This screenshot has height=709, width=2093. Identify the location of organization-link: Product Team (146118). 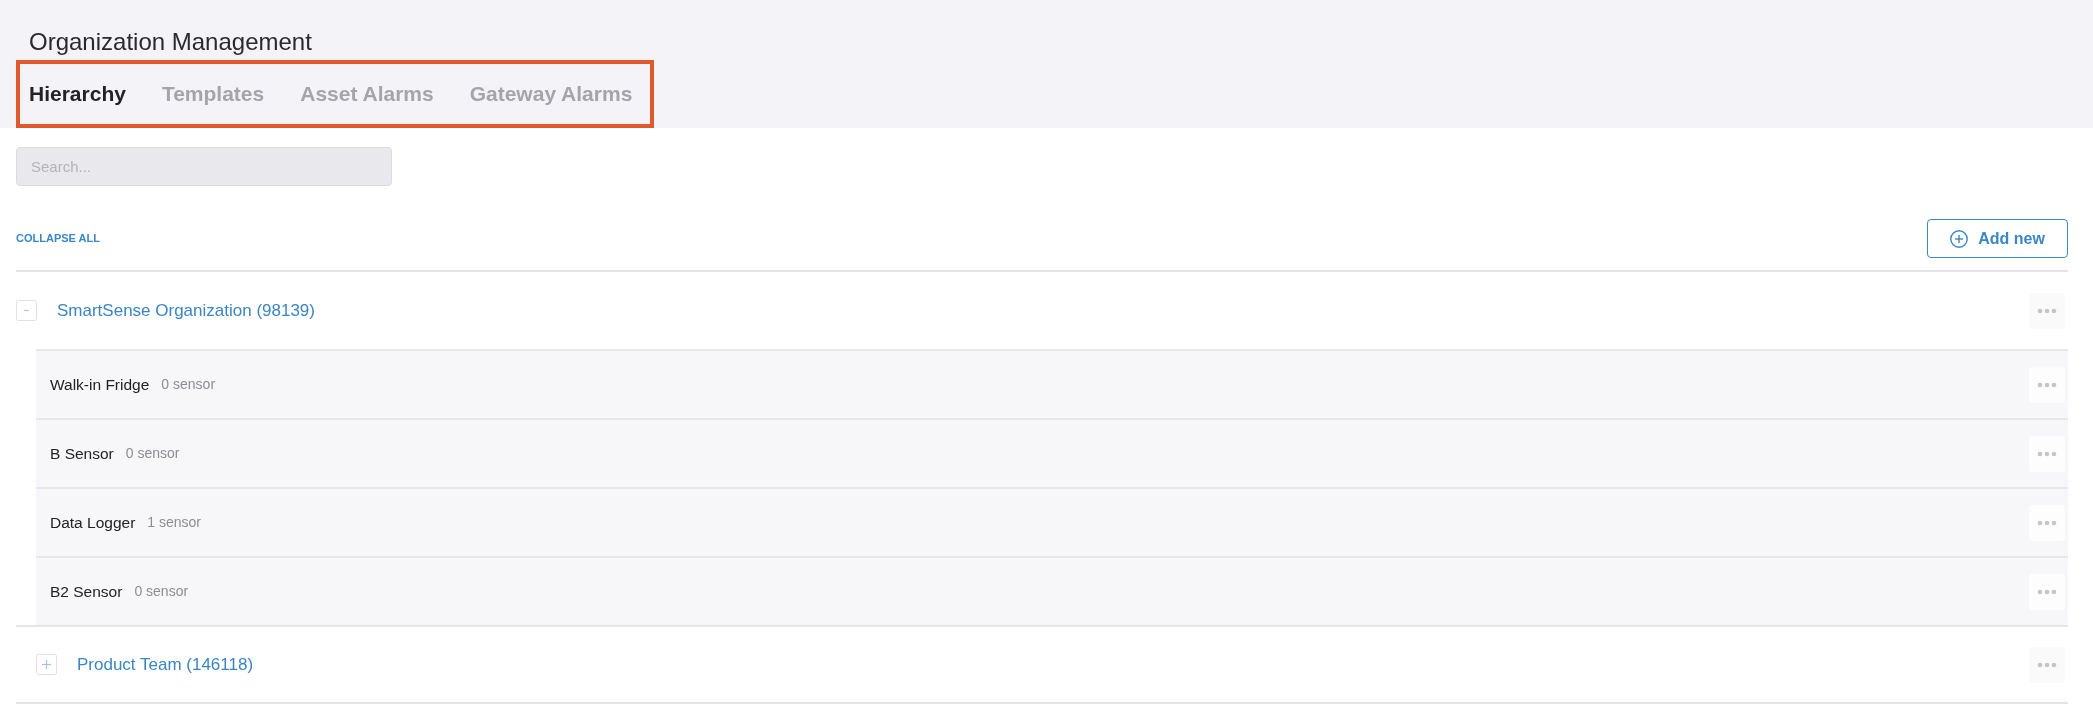
(165, 664).